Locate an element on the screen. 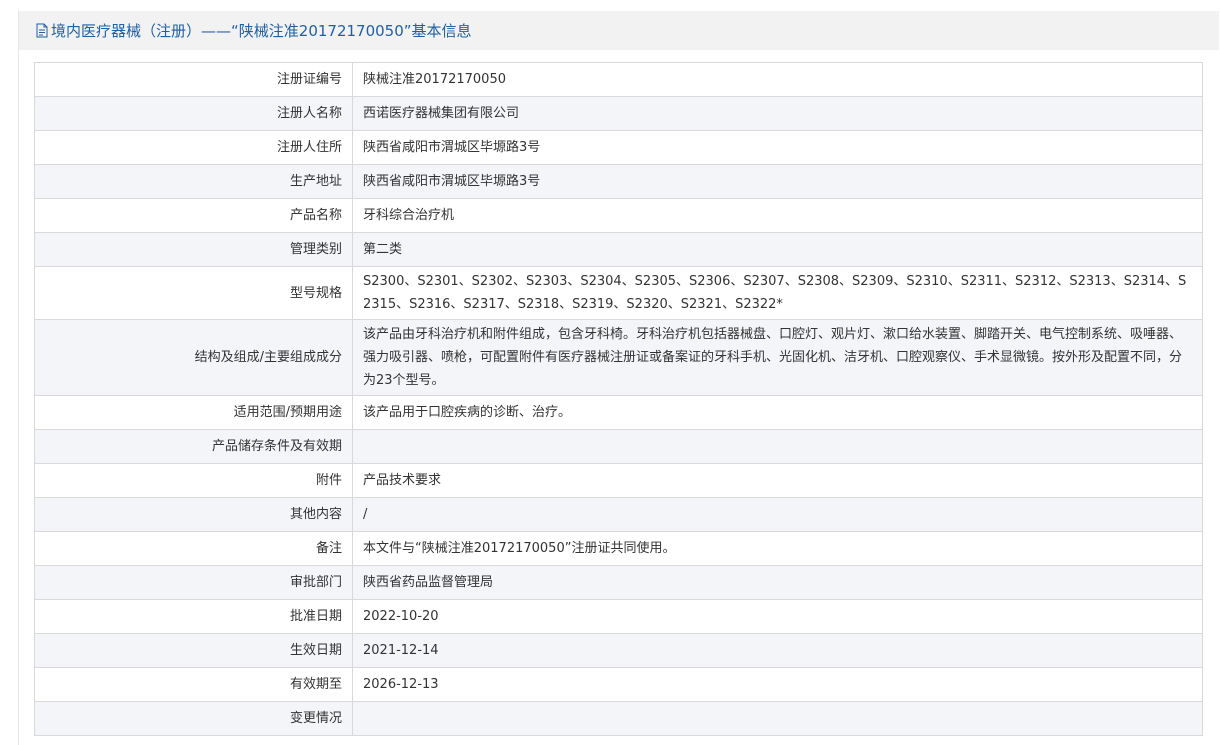 The width and height of the screenshot is (1220, 745). table-row: 注册人名称 西诺医疗器械集团有限公司 is located at coordinates (618, 113).